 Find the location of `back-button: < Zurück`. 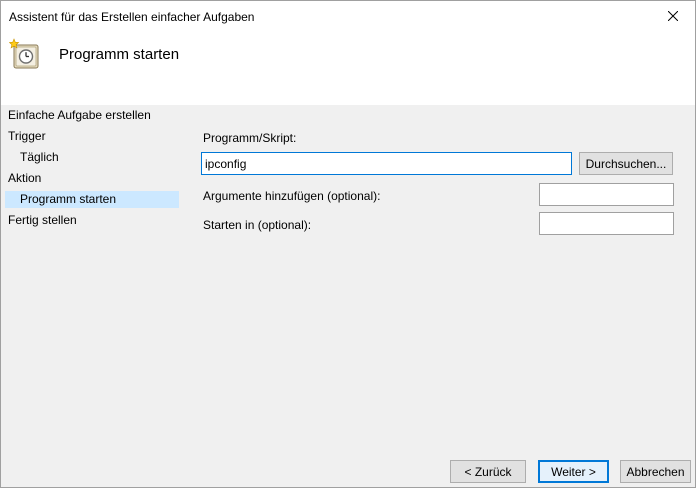

back-button: < Zurück is located at coordinates (488, 471).